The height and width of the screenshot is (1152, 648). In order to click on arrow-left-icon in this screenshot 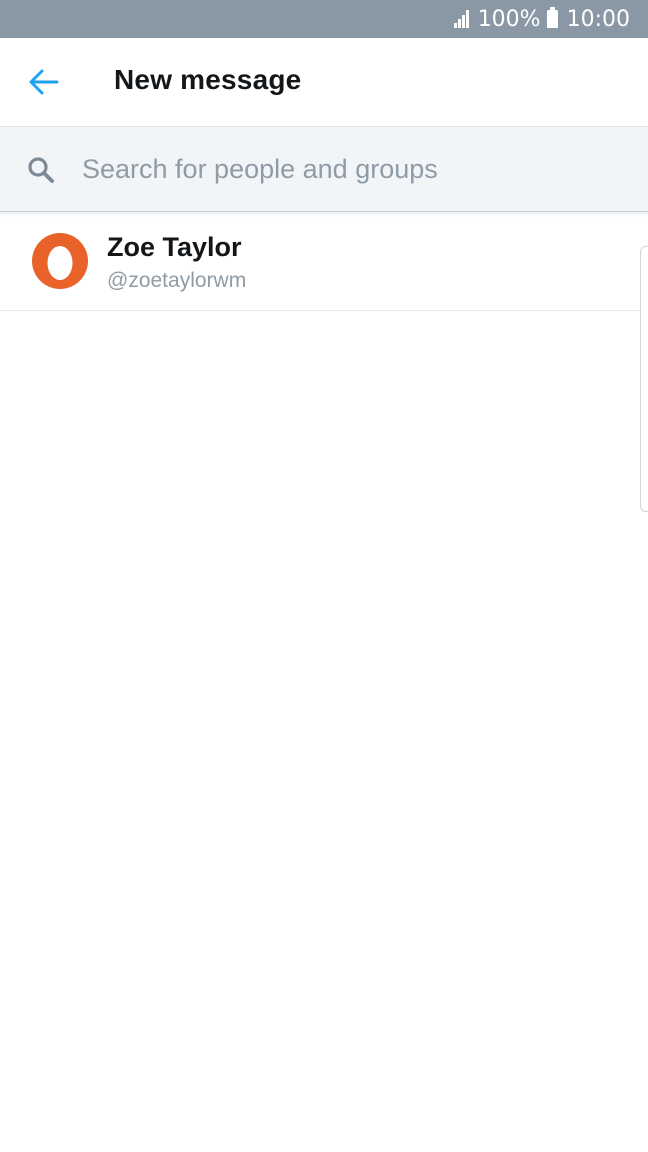, I will do `click(44, 82)`.